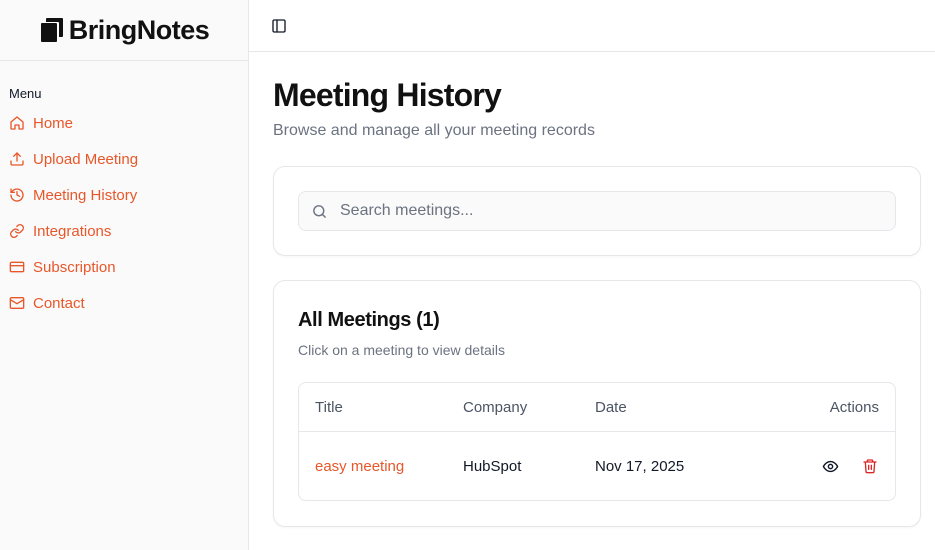  I want to click on trash-icon, so click(870, 466).